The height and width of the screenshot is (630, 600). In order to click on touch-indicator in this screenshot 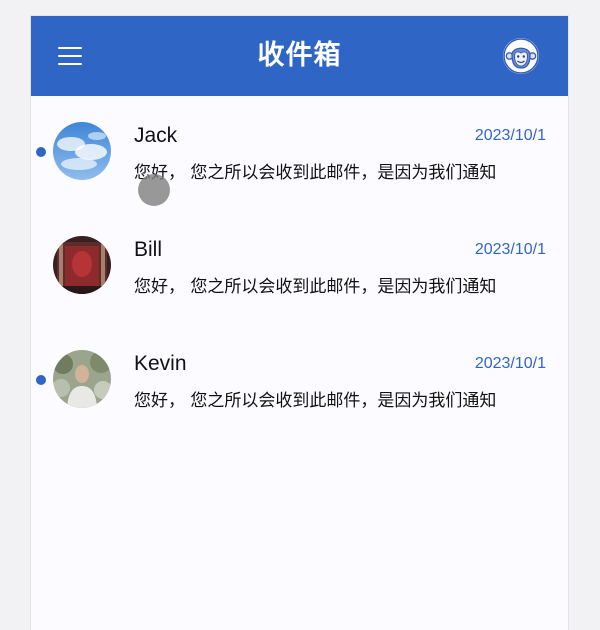, I will do `click(154, 190)`.